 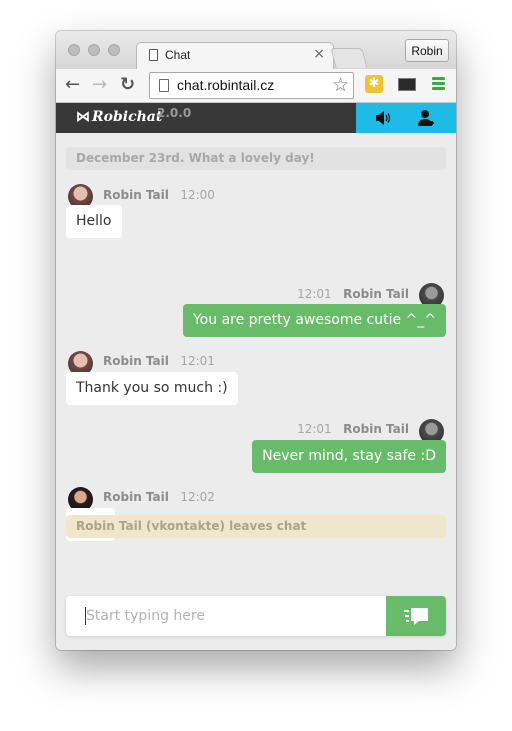 I want to click on back-arrow-icon: ←, so click(x=72, y=85).